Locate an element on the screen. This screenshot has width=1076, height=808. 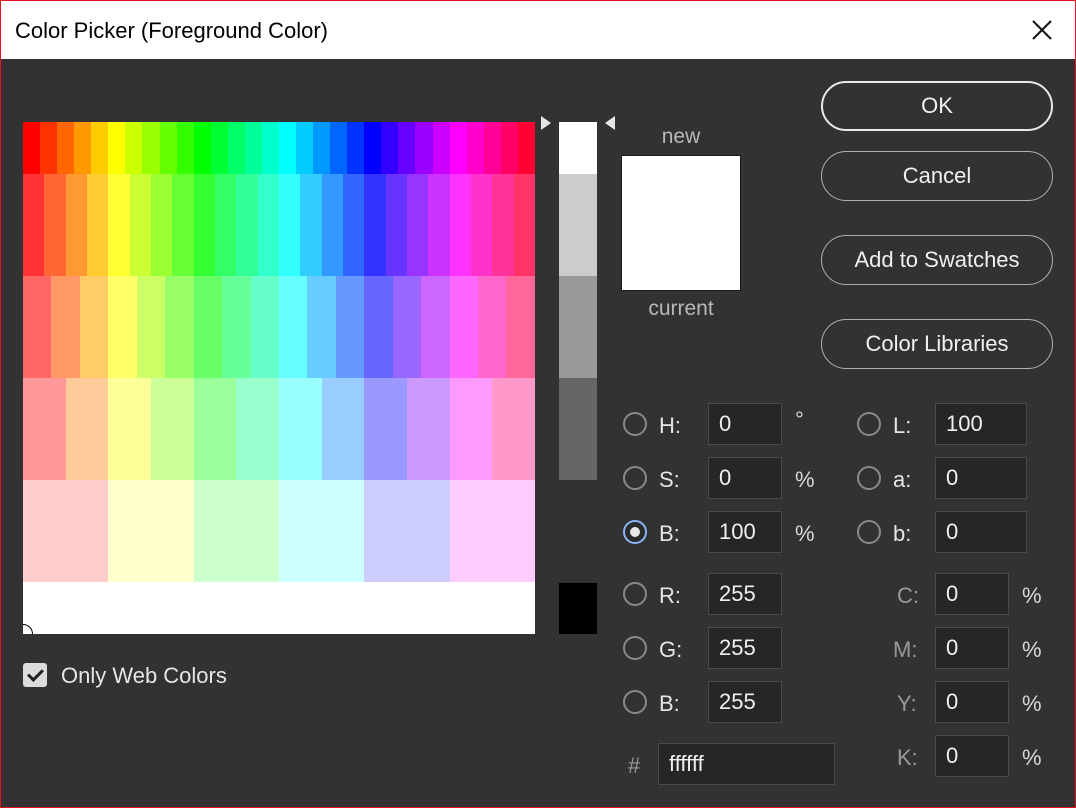
slider-left-arrow-icon is located at coordinates (546, 123).